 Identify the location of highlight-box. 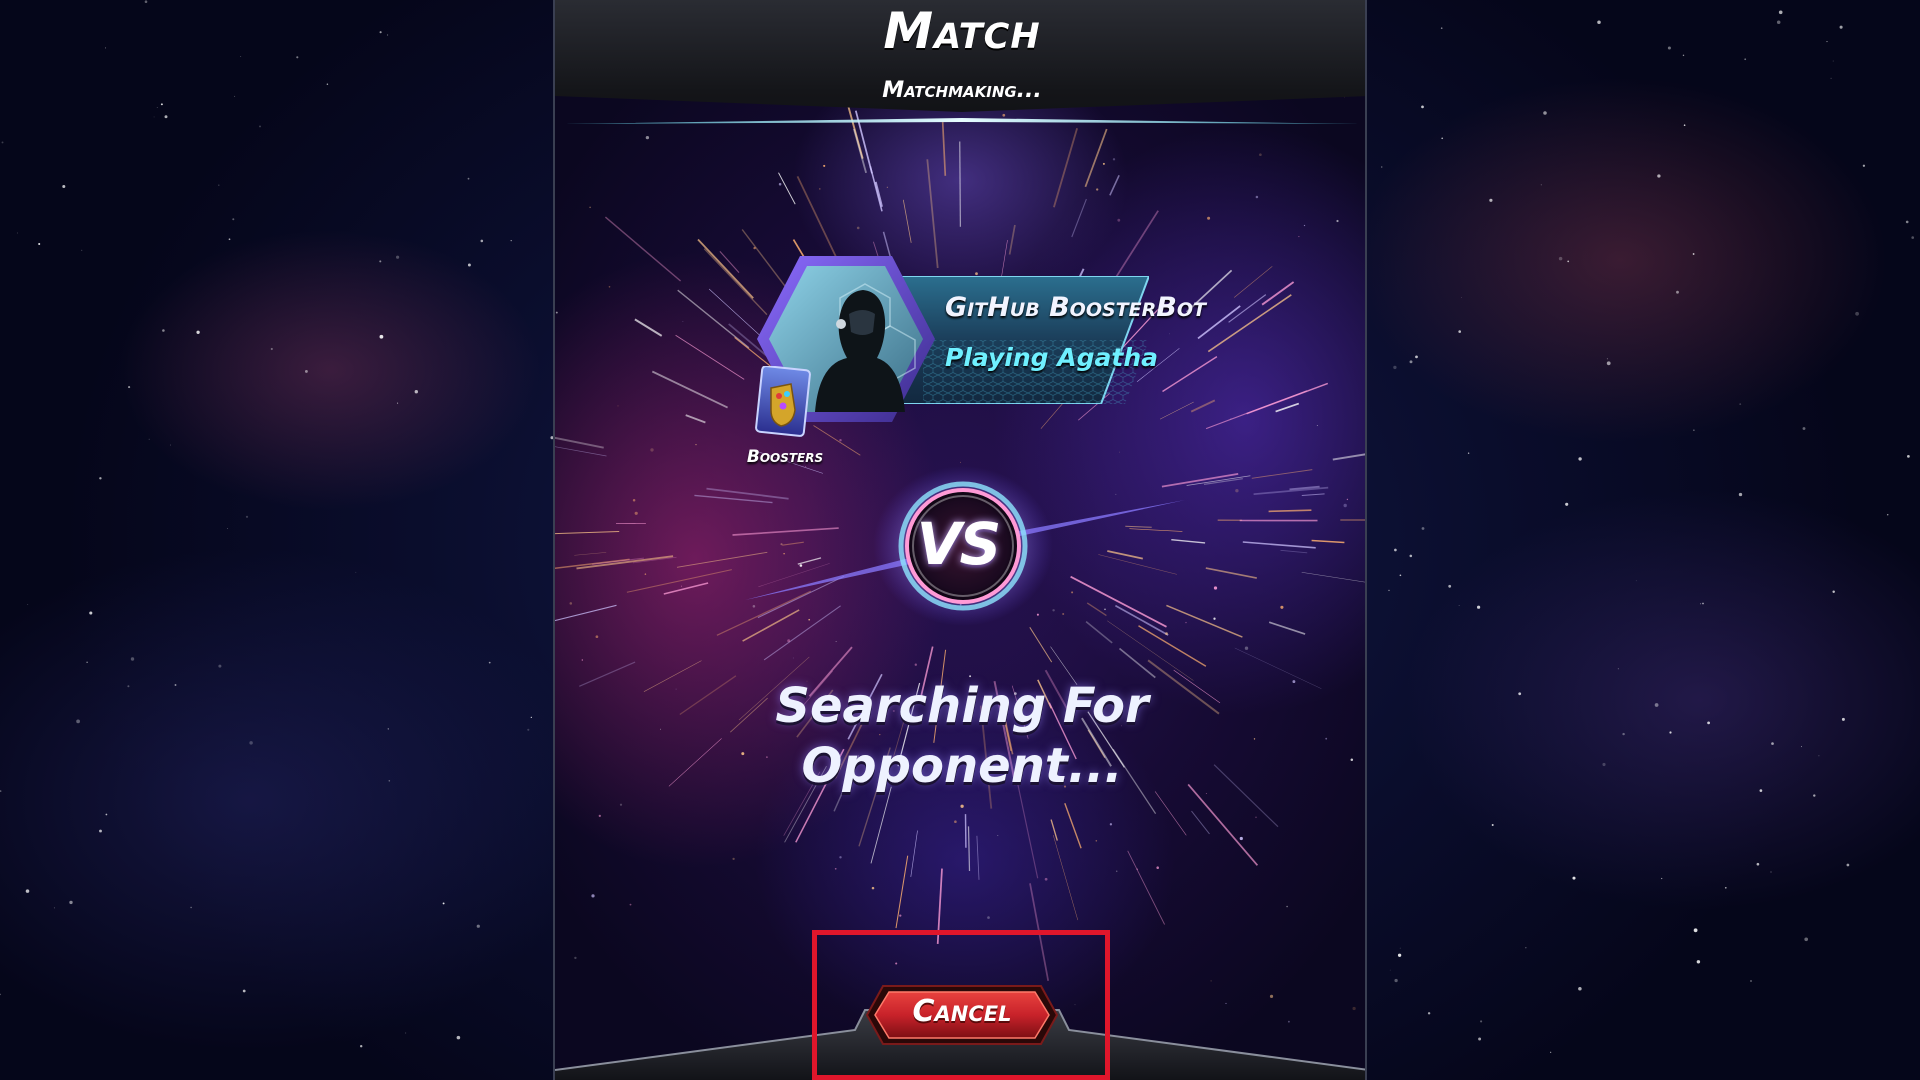
(961, 1005).